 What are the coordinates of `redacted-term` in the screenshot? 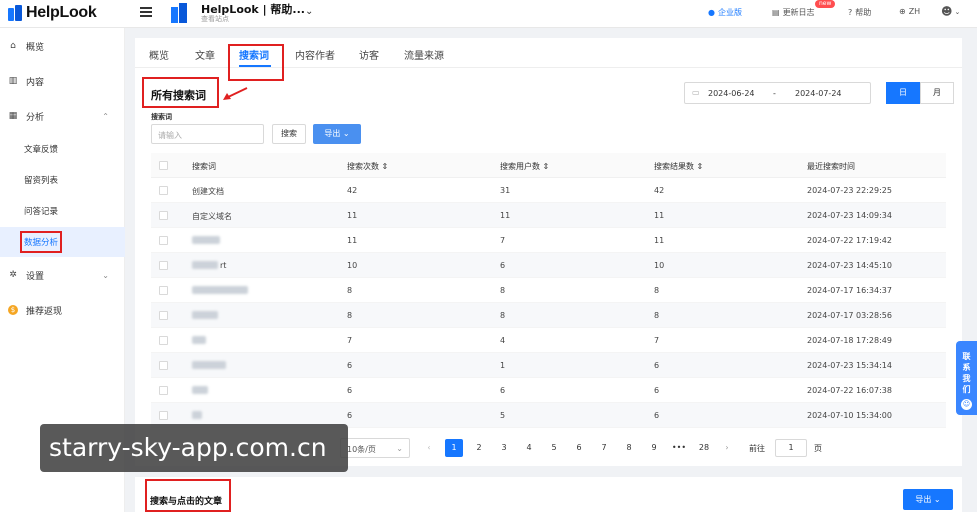 It's located at (209, 365).